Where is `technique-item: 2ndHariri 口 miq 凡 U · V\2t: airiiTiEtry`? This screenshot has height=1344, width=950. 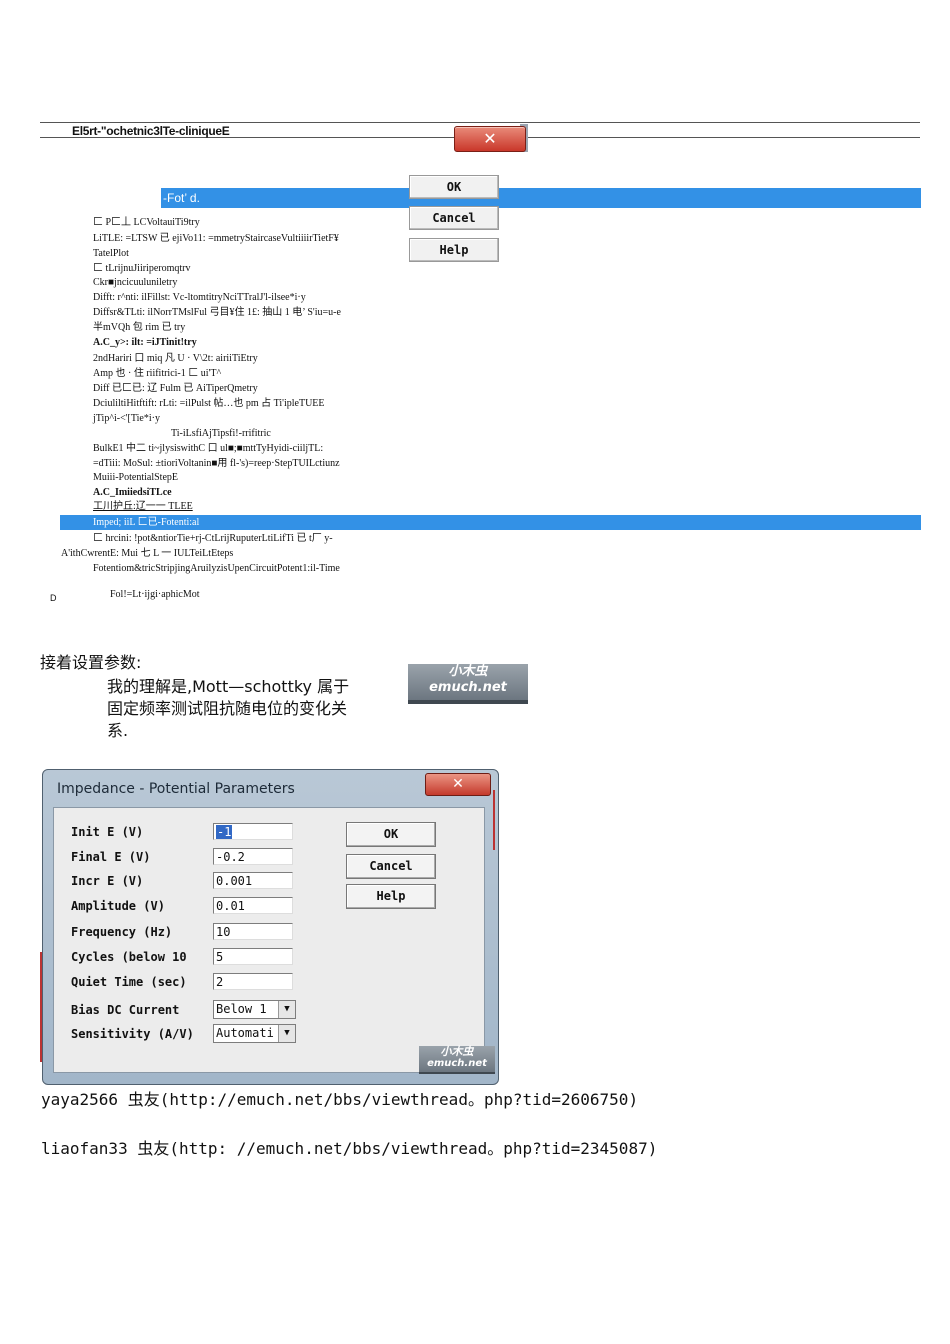 technique-item: 2ndHariri 口 miq 凡 U · V\2t: airiiTiEtry is located at coordinates (175, 358).